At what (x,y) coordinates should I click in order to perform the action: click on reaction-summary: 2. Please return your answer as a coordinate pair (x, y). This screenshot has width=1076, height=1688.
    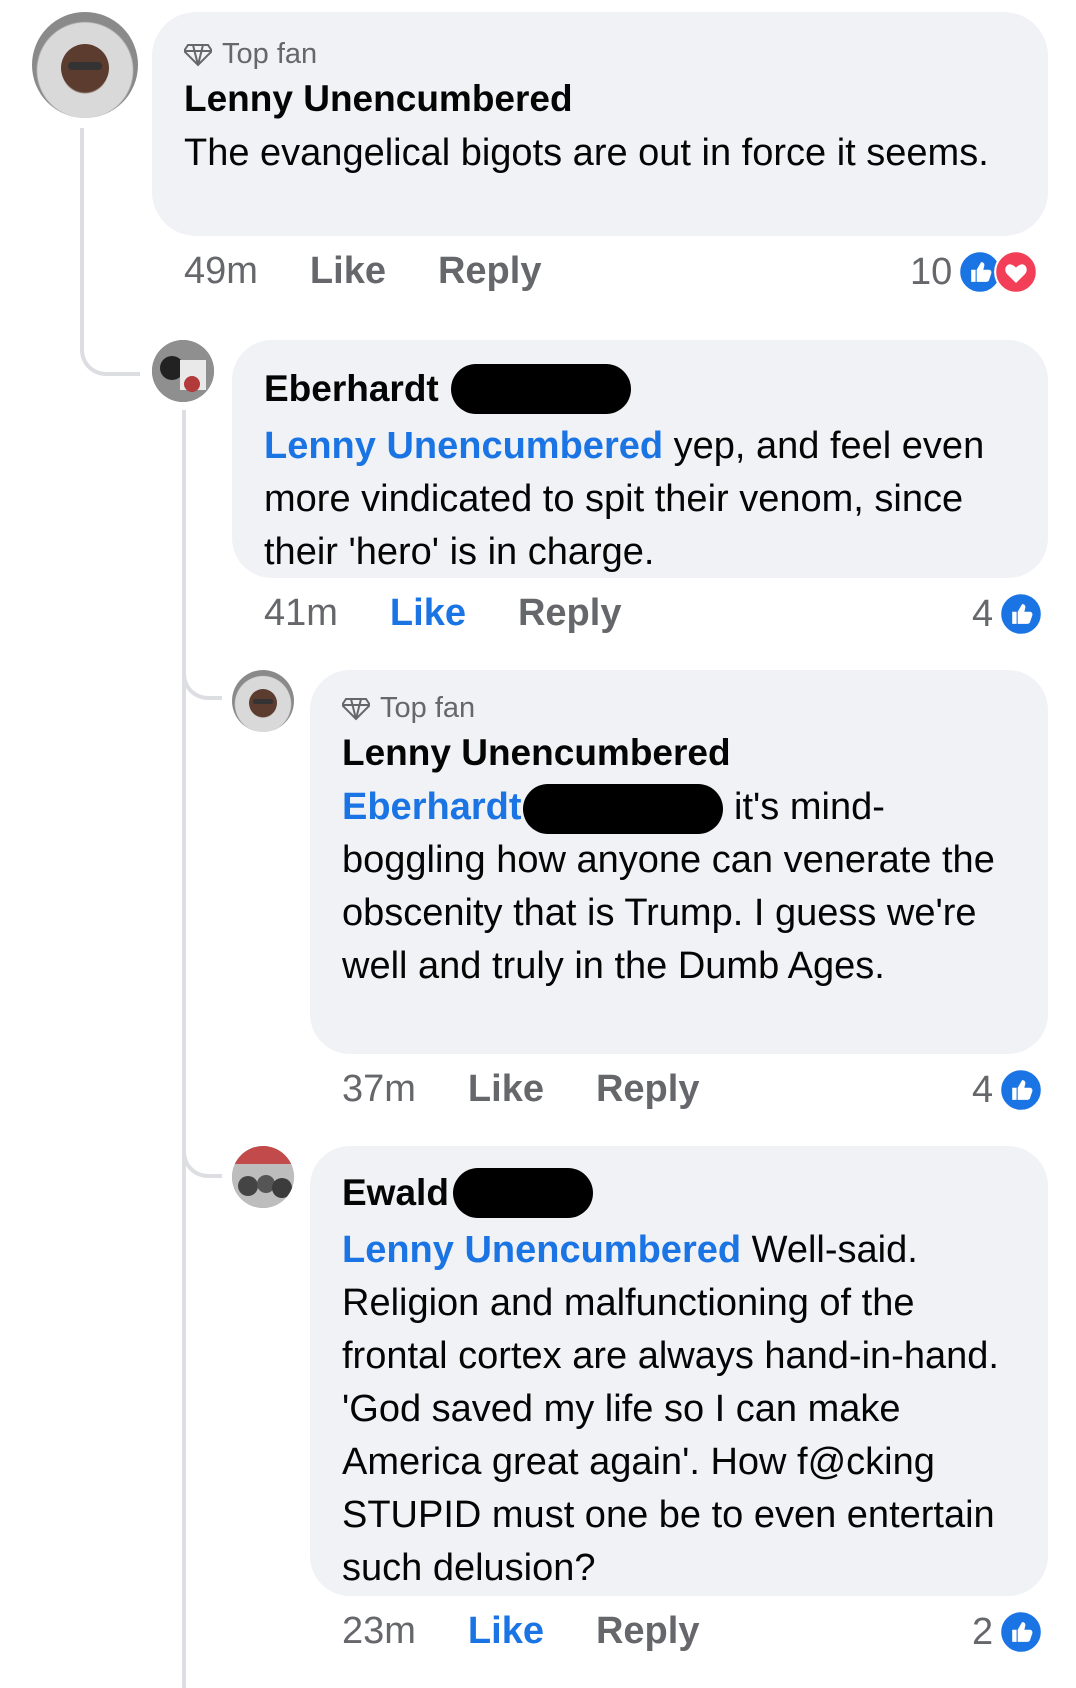
    Looking at the image, I should click on (1008, 1632).